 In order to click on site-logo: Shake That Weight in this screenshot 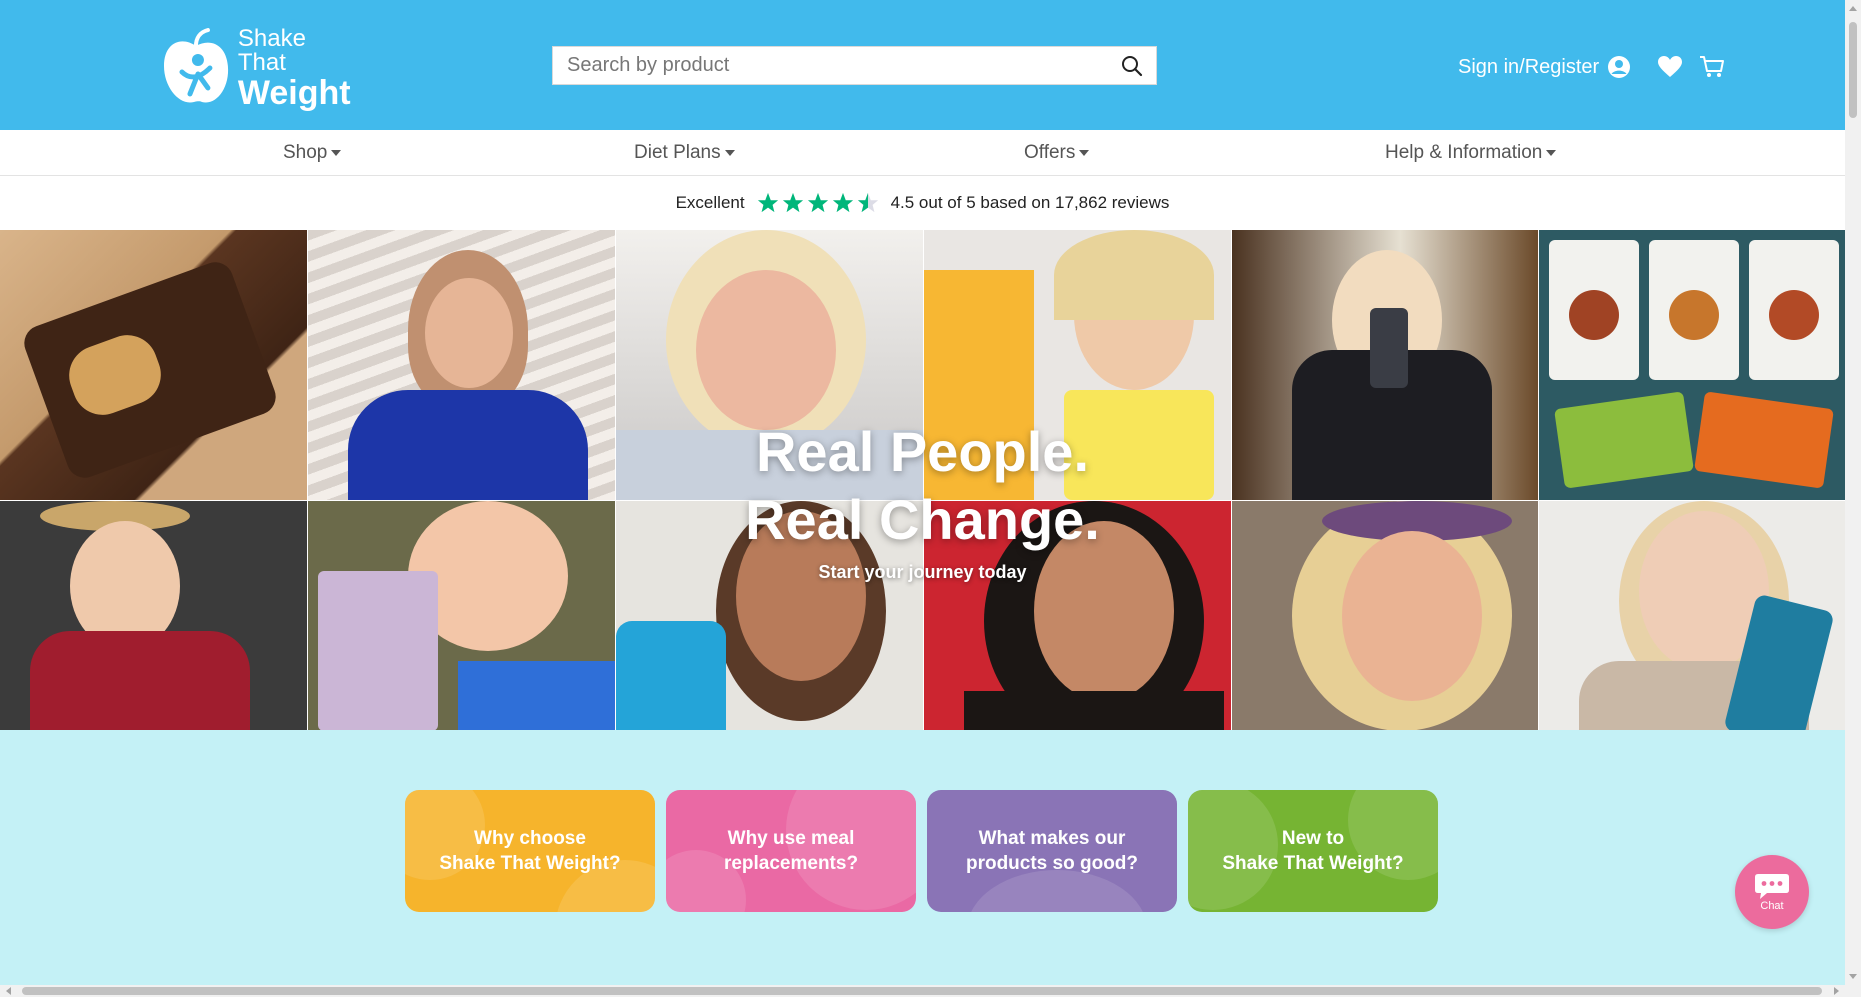, I will do `click(260, 68)`.